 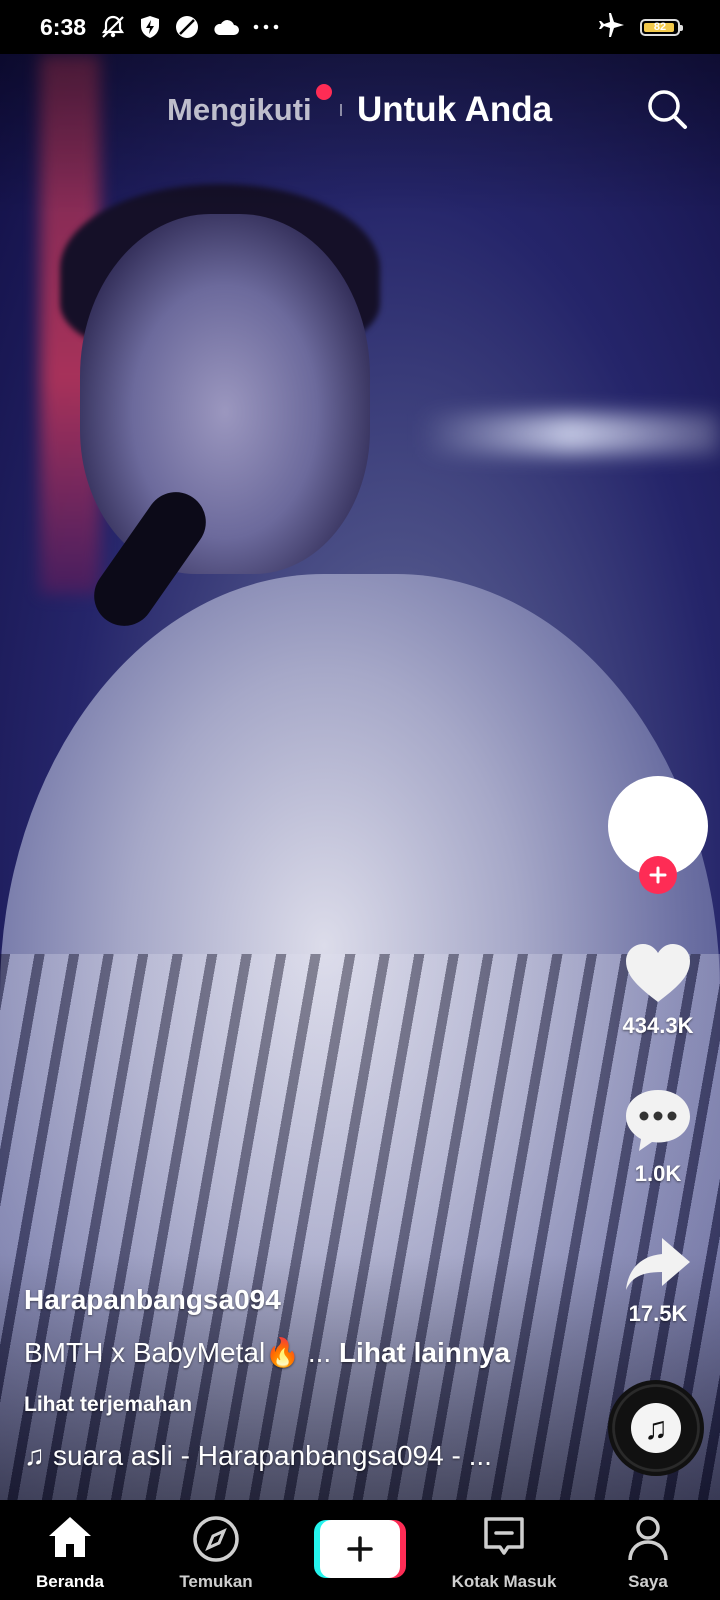 I want to click on search-icon, so click(x=667, y=109).